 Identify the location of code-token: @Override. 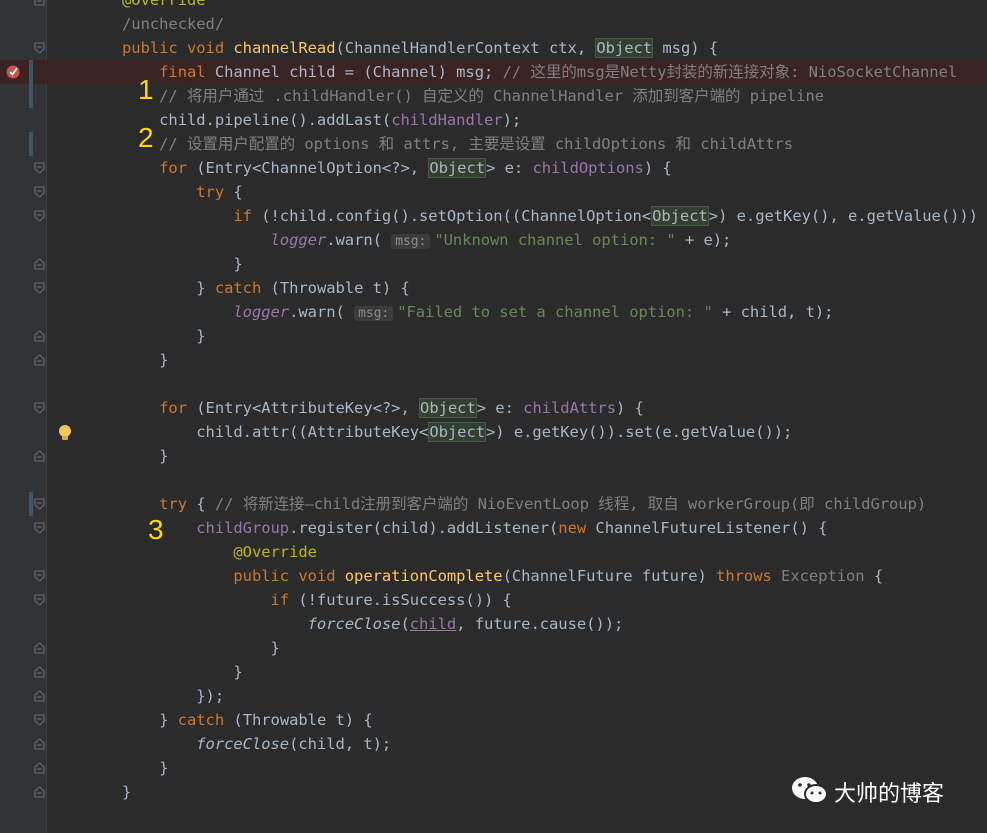
(219, 552).